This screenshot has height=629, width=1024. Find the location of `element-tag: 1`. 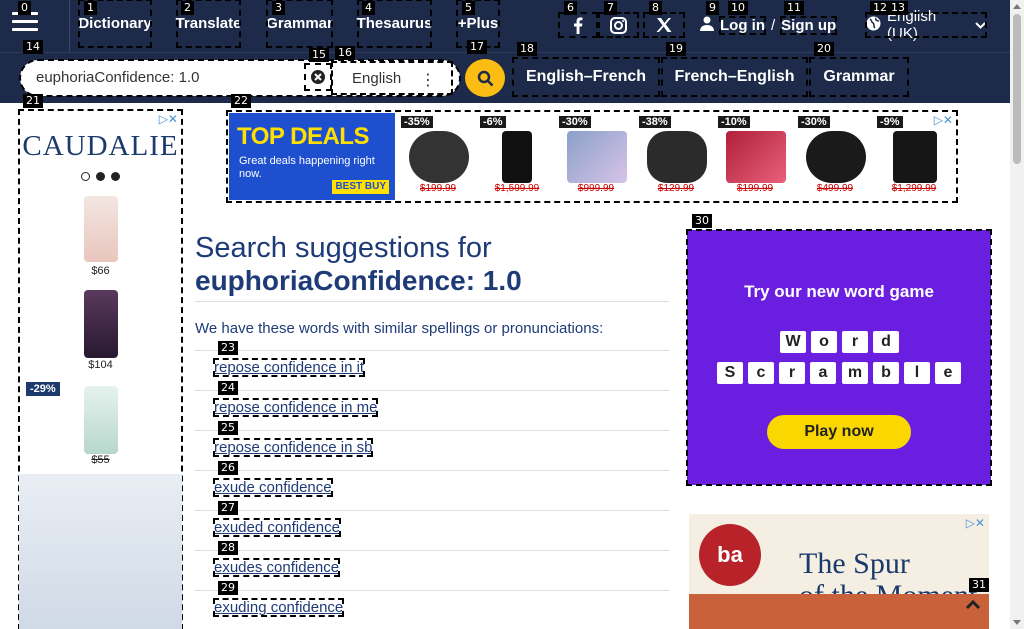

element-tag: 1 is located at coordinates (90, 8).